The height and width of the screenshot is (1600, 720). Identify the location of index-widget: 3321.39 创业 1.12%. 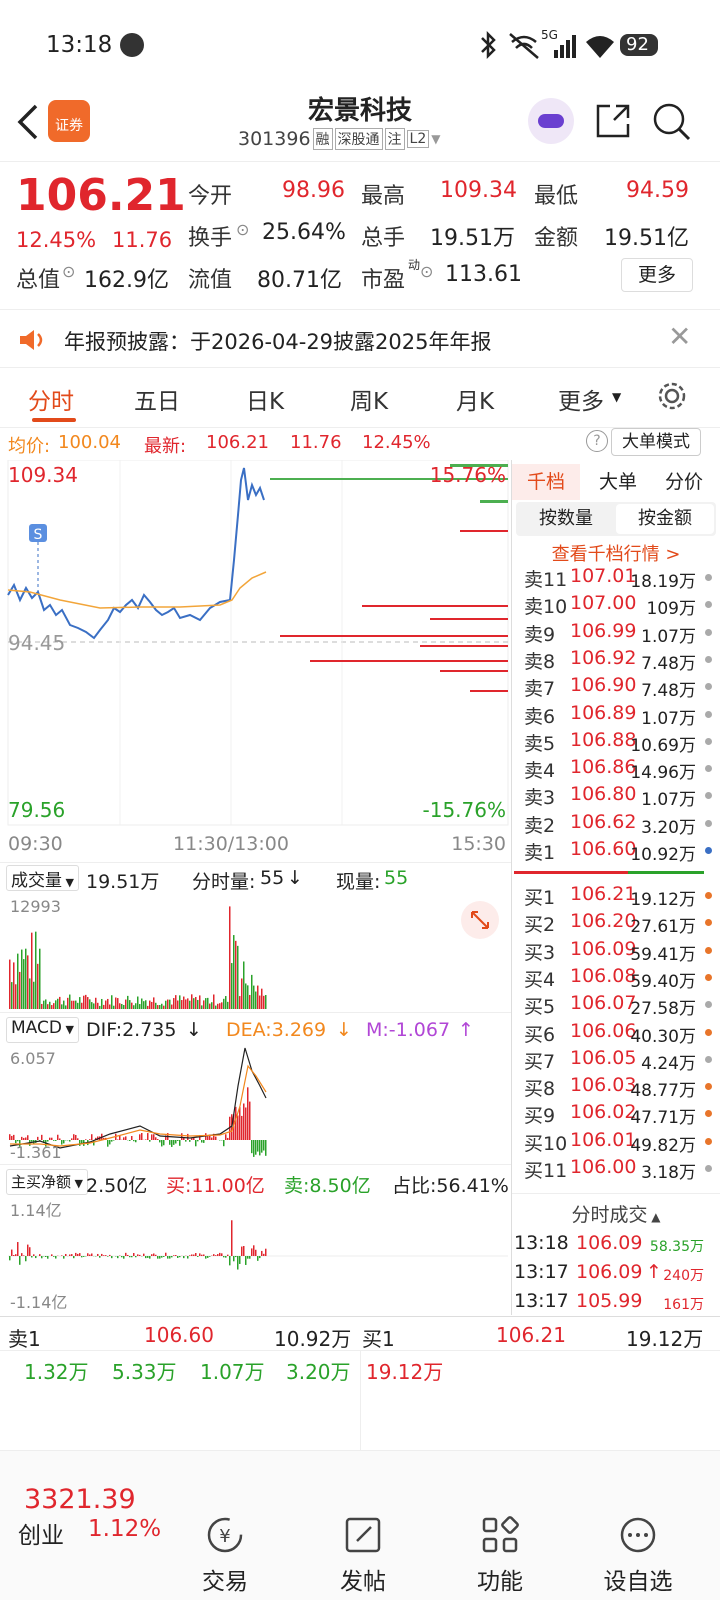
(85, 1535).